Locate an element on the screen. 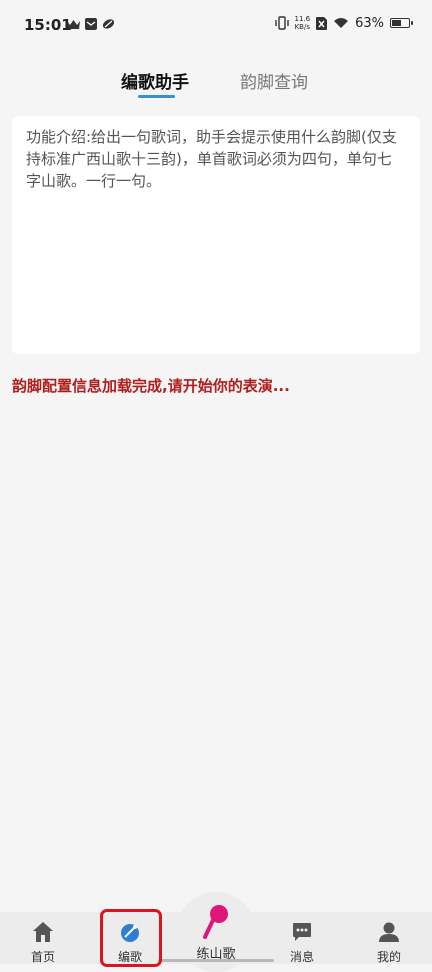 The width and height of the screenshot is (432, 972). network-speed-value: 11.6 is located at coordinates (302, 19).